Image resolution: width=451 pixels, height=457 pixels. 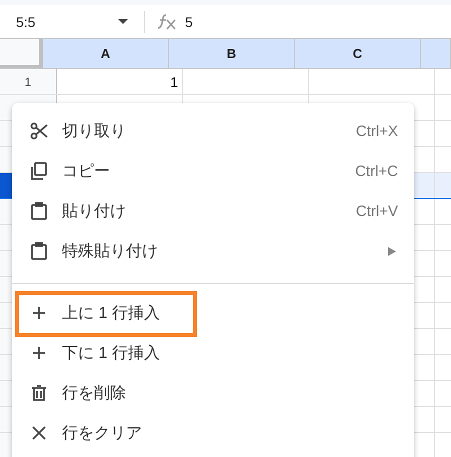 I want to click on menu-item: 特殊貼り付け, so click(x=213, y=251).